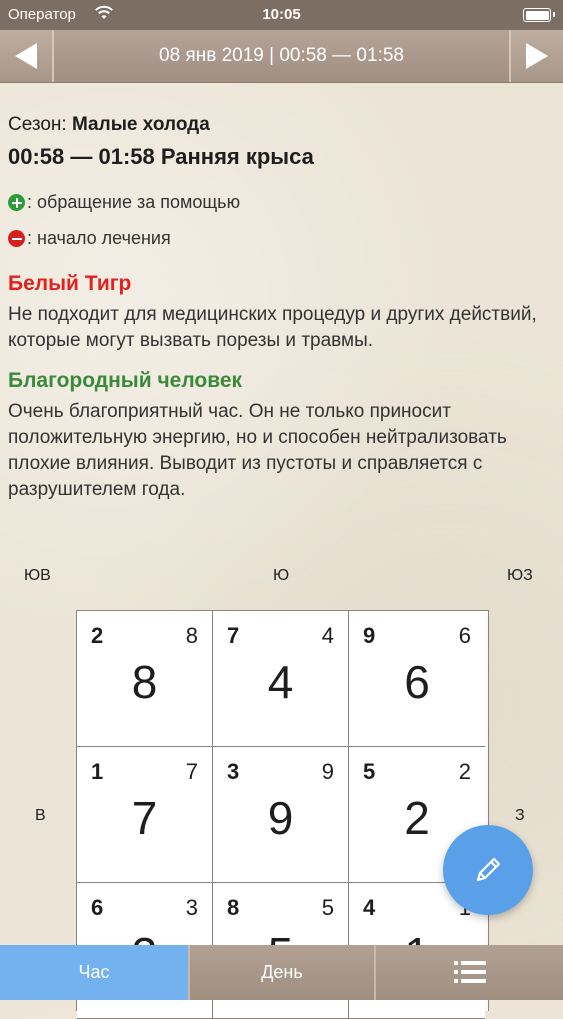  I want to click on cell-center-number: 8, so click(144, 682).